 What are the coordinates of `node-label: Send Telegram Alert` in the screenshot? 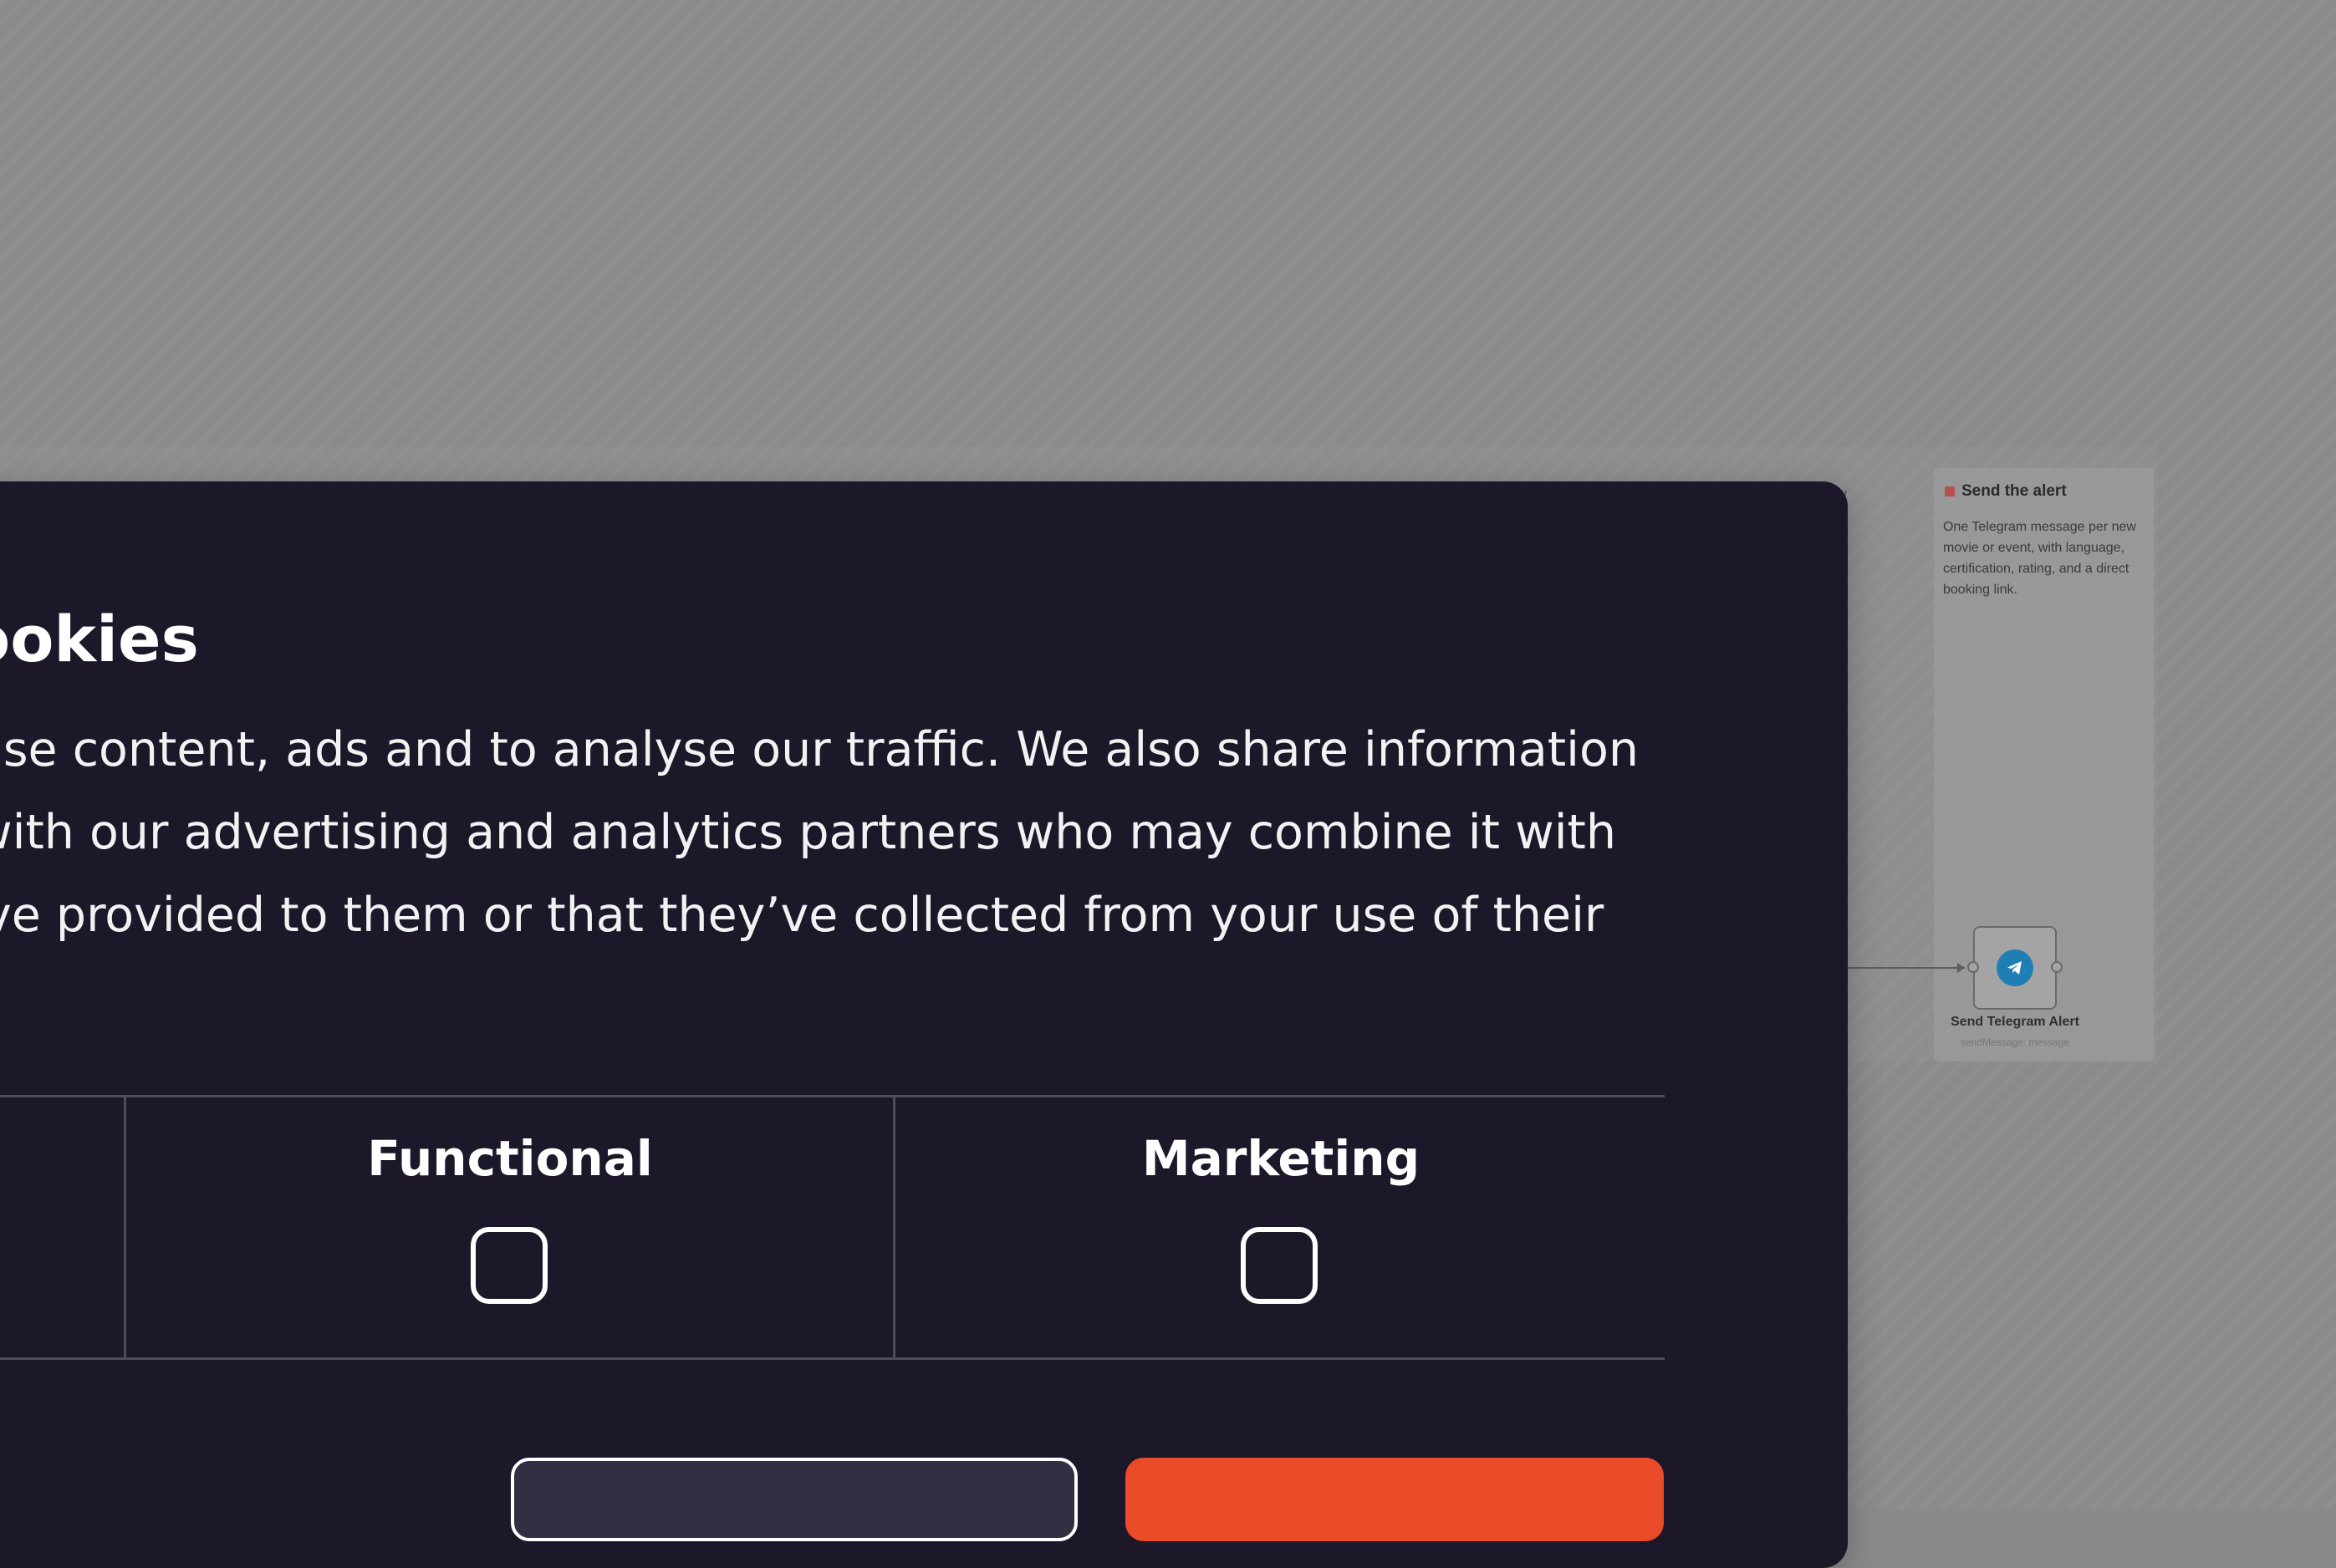 It's located at (2015, 1022).